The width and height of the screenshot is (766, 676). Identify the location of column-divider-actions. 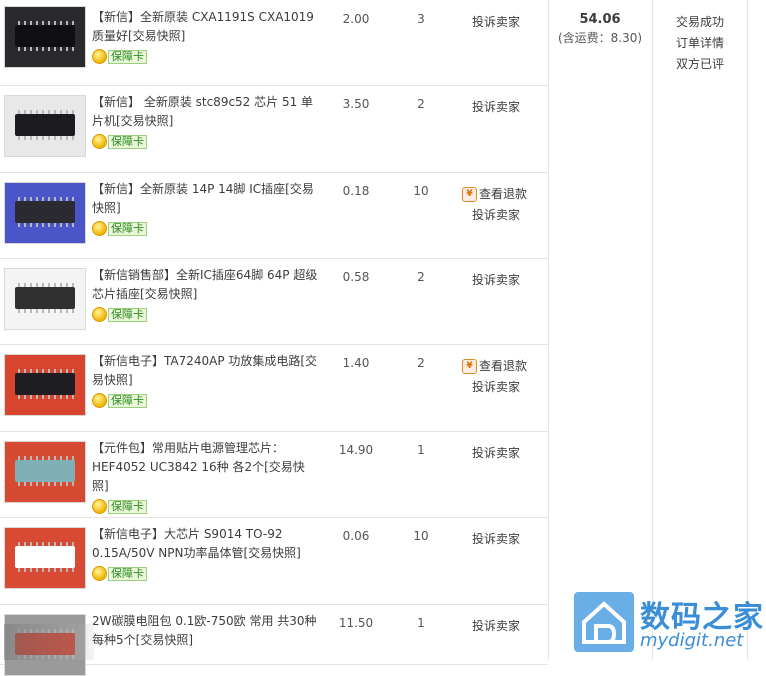
(548, 330).